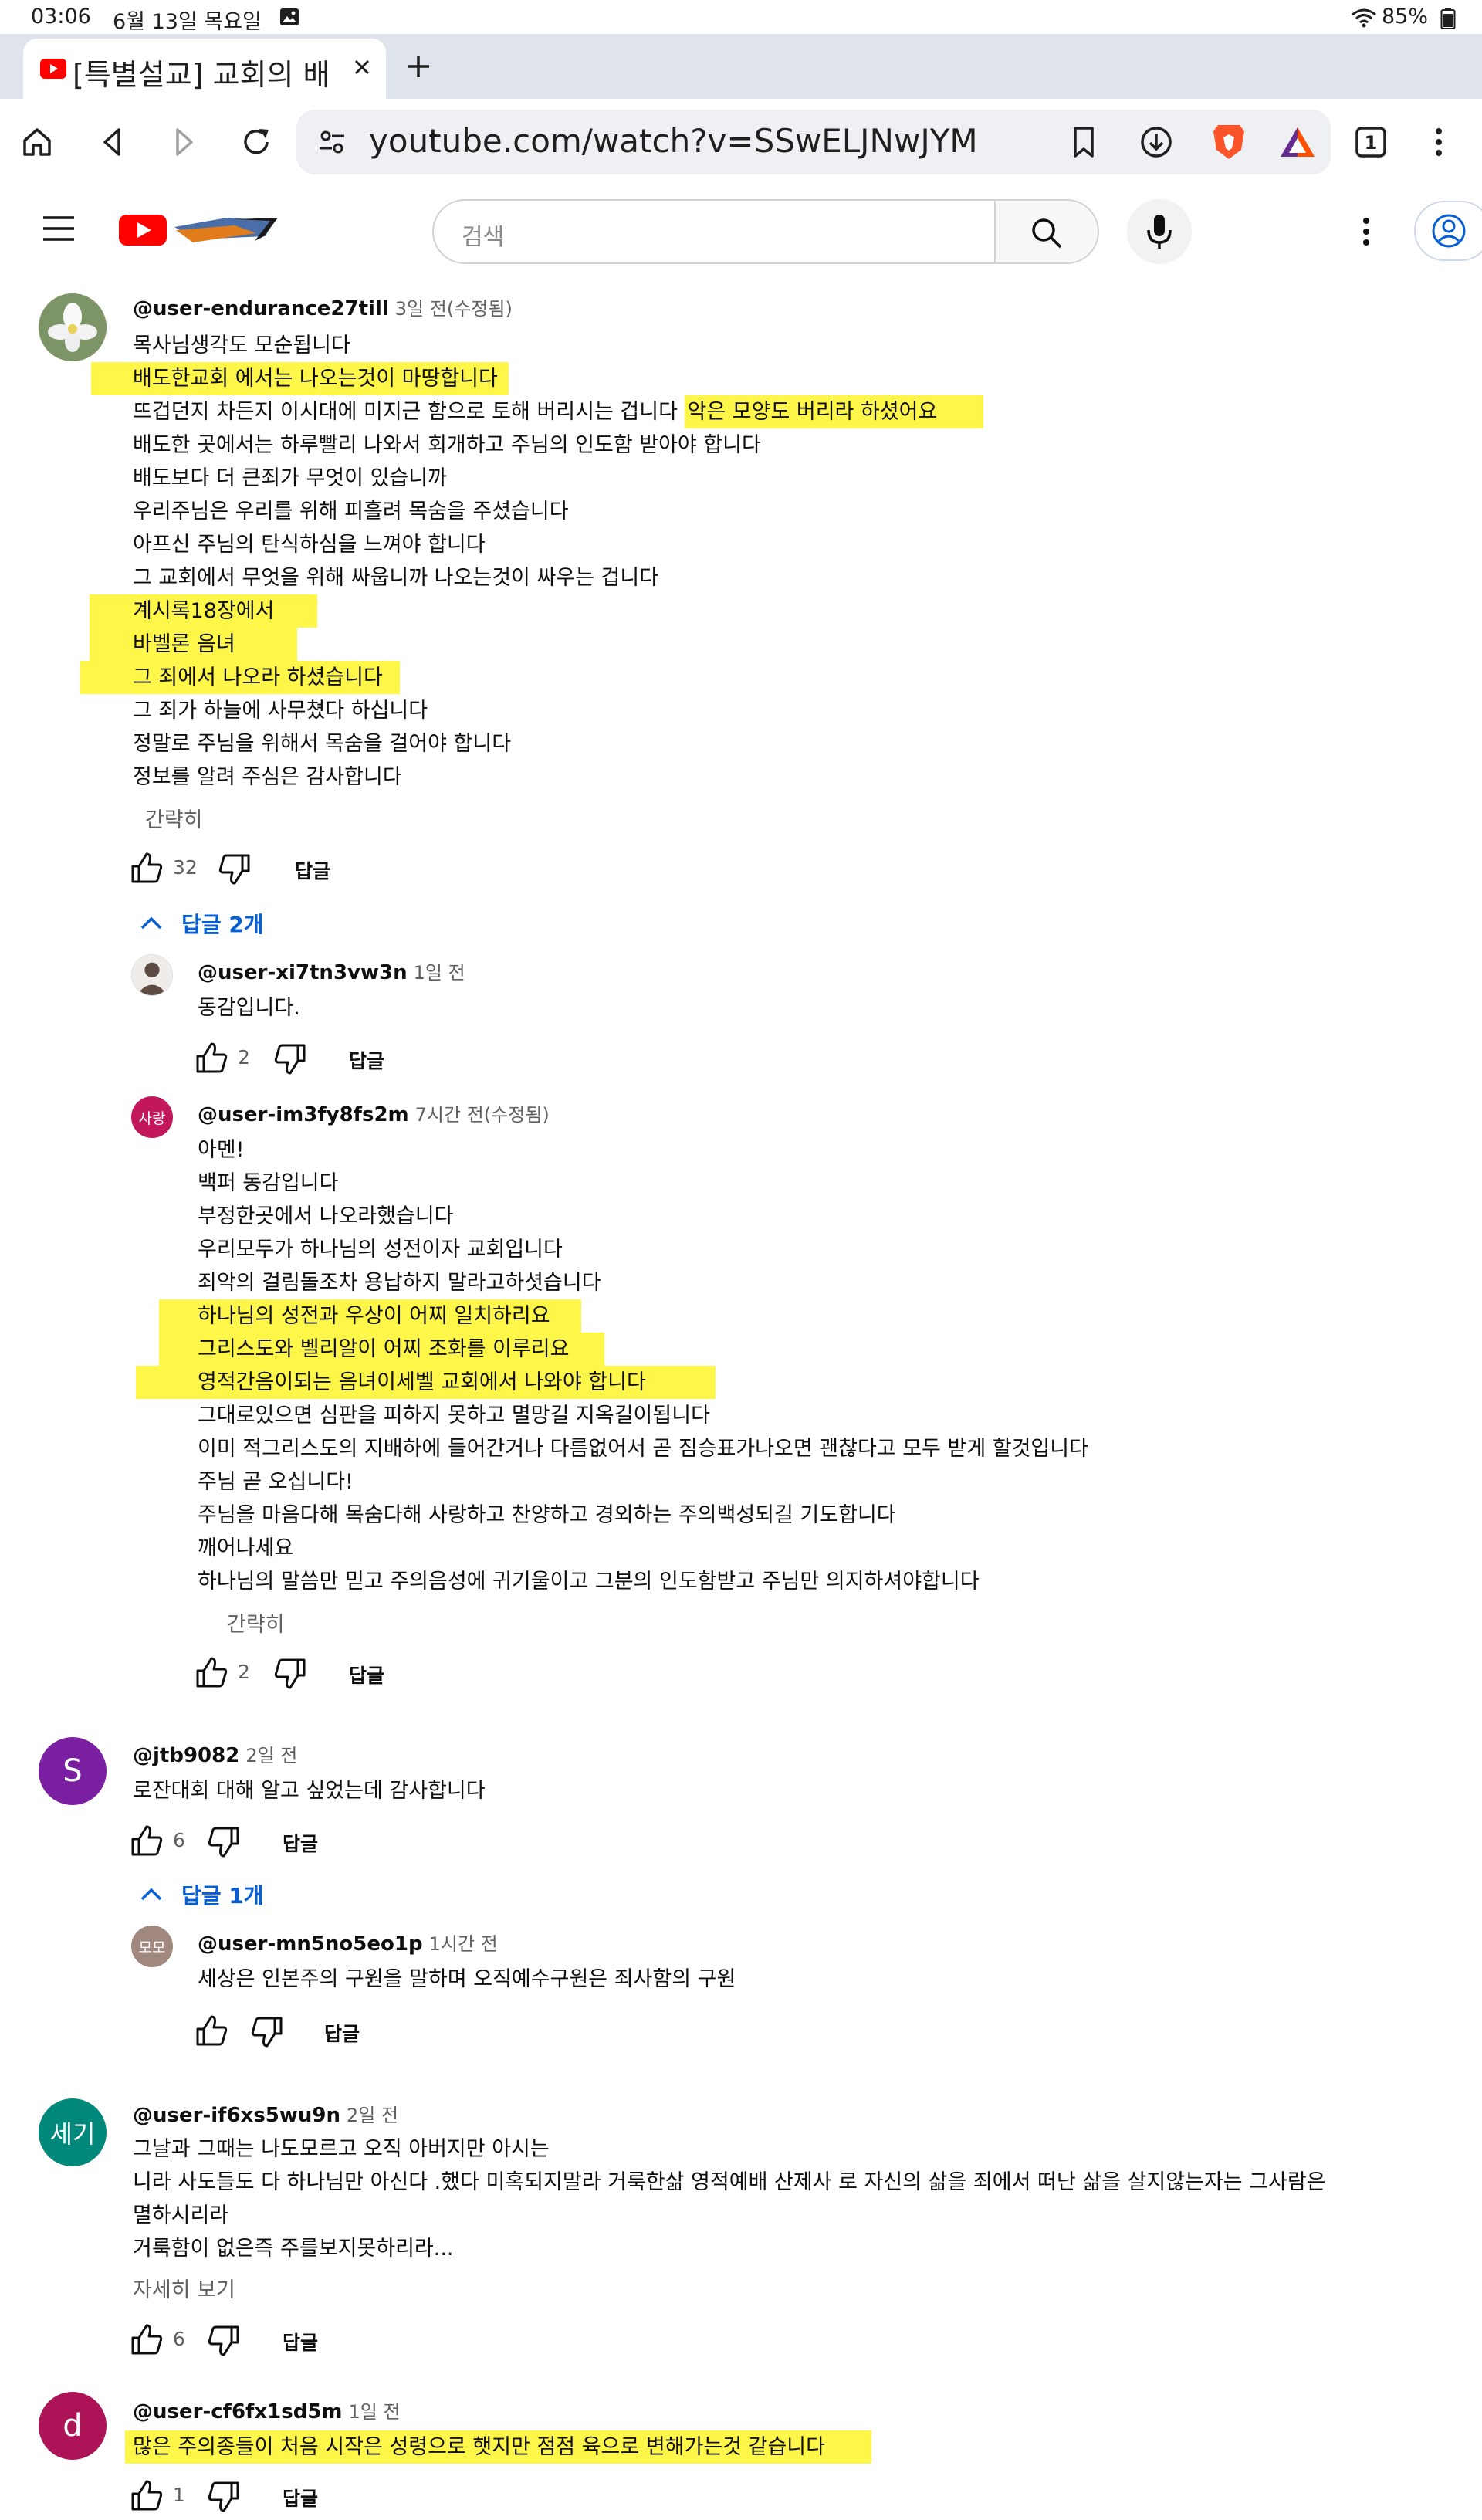 The image size is (1482, 2520). What do you see at coordinates (222, 925) in the screenshot?
I see `replies-count-label: 답글 2개` at bounding box center [222, 925].